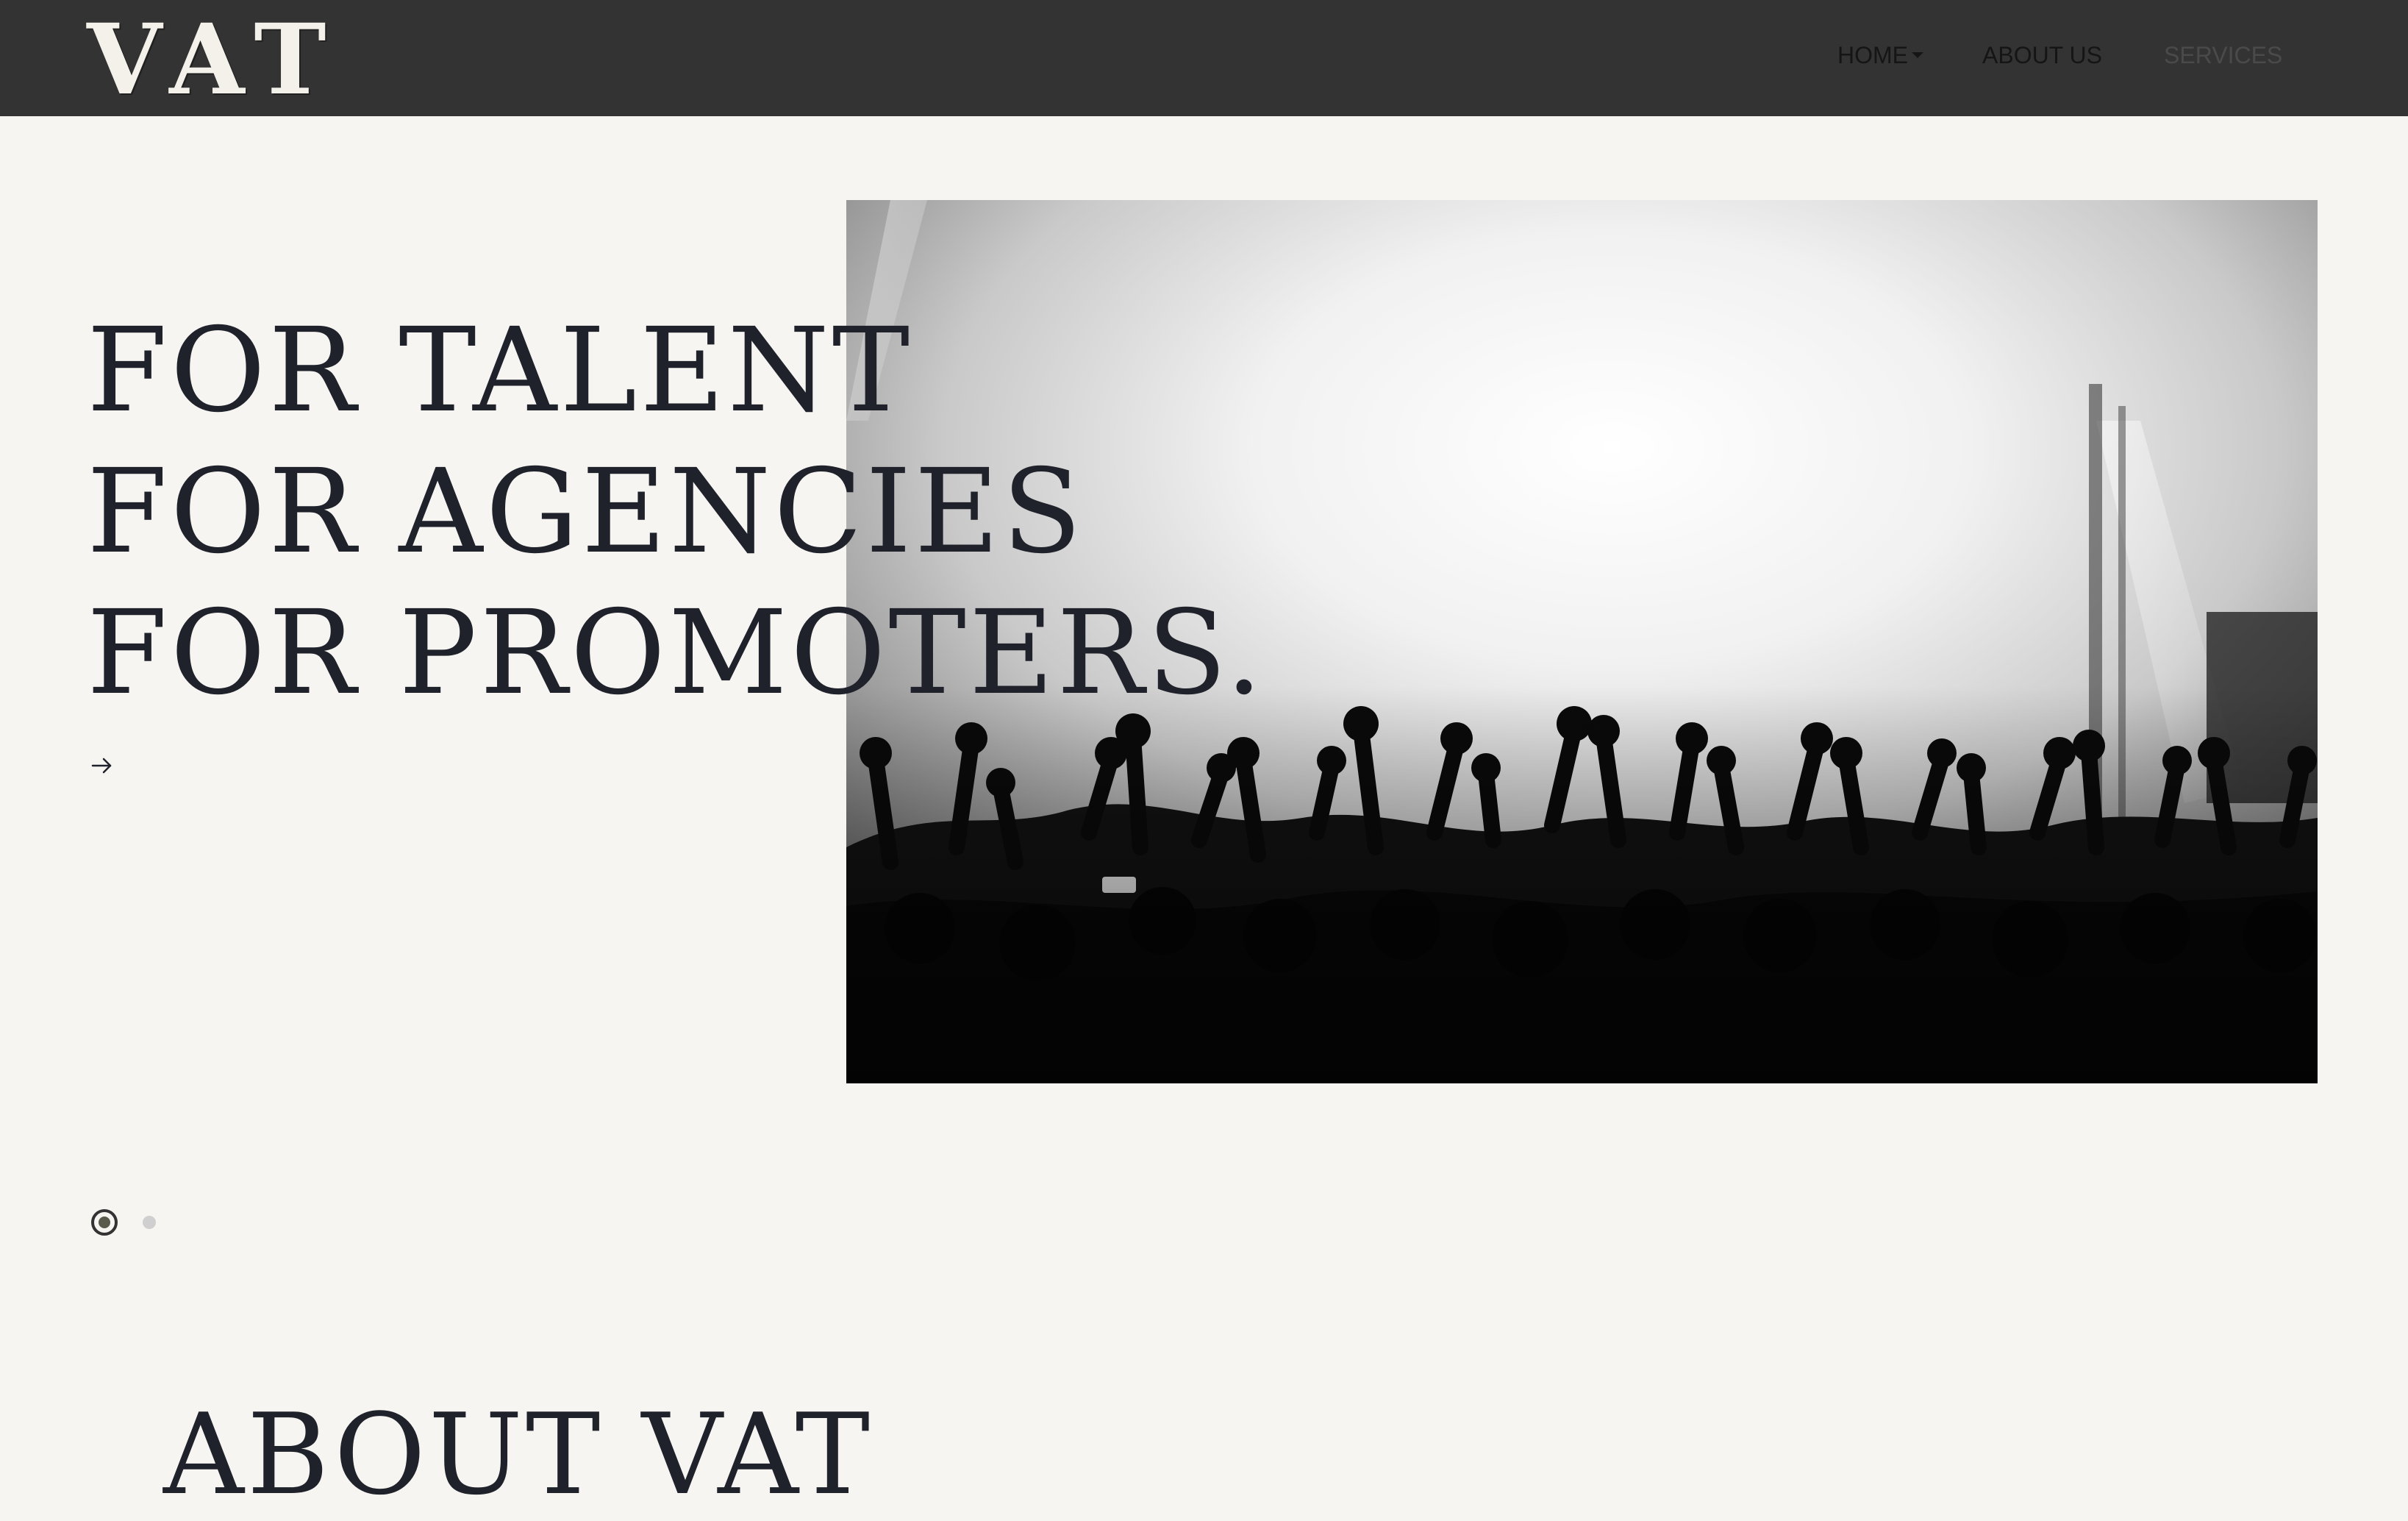  I want to click on about-heading: ABOUT VAT, so click(518, 1454).